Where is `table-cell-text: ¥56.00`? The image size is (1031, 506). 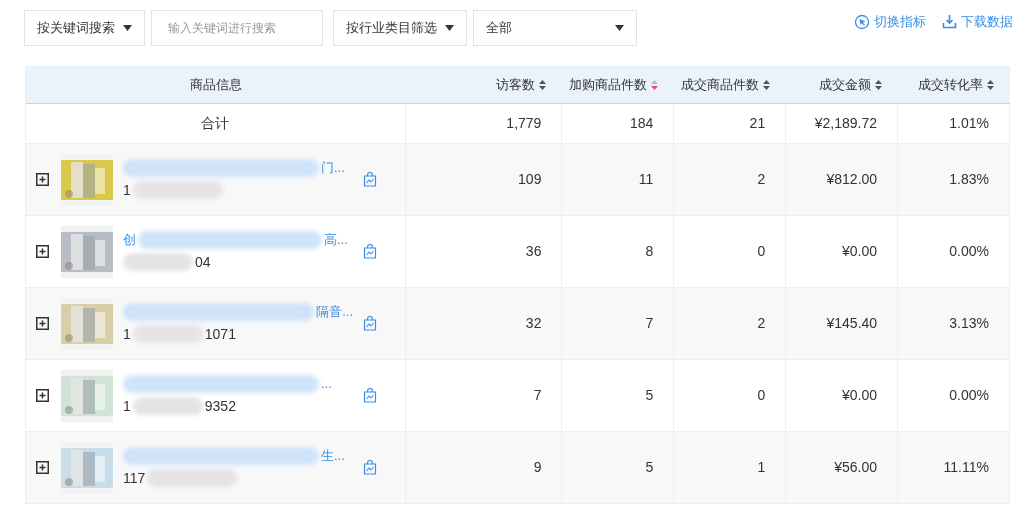 table-cell-text: ¥56.00 is located at coordinates (856, 467).